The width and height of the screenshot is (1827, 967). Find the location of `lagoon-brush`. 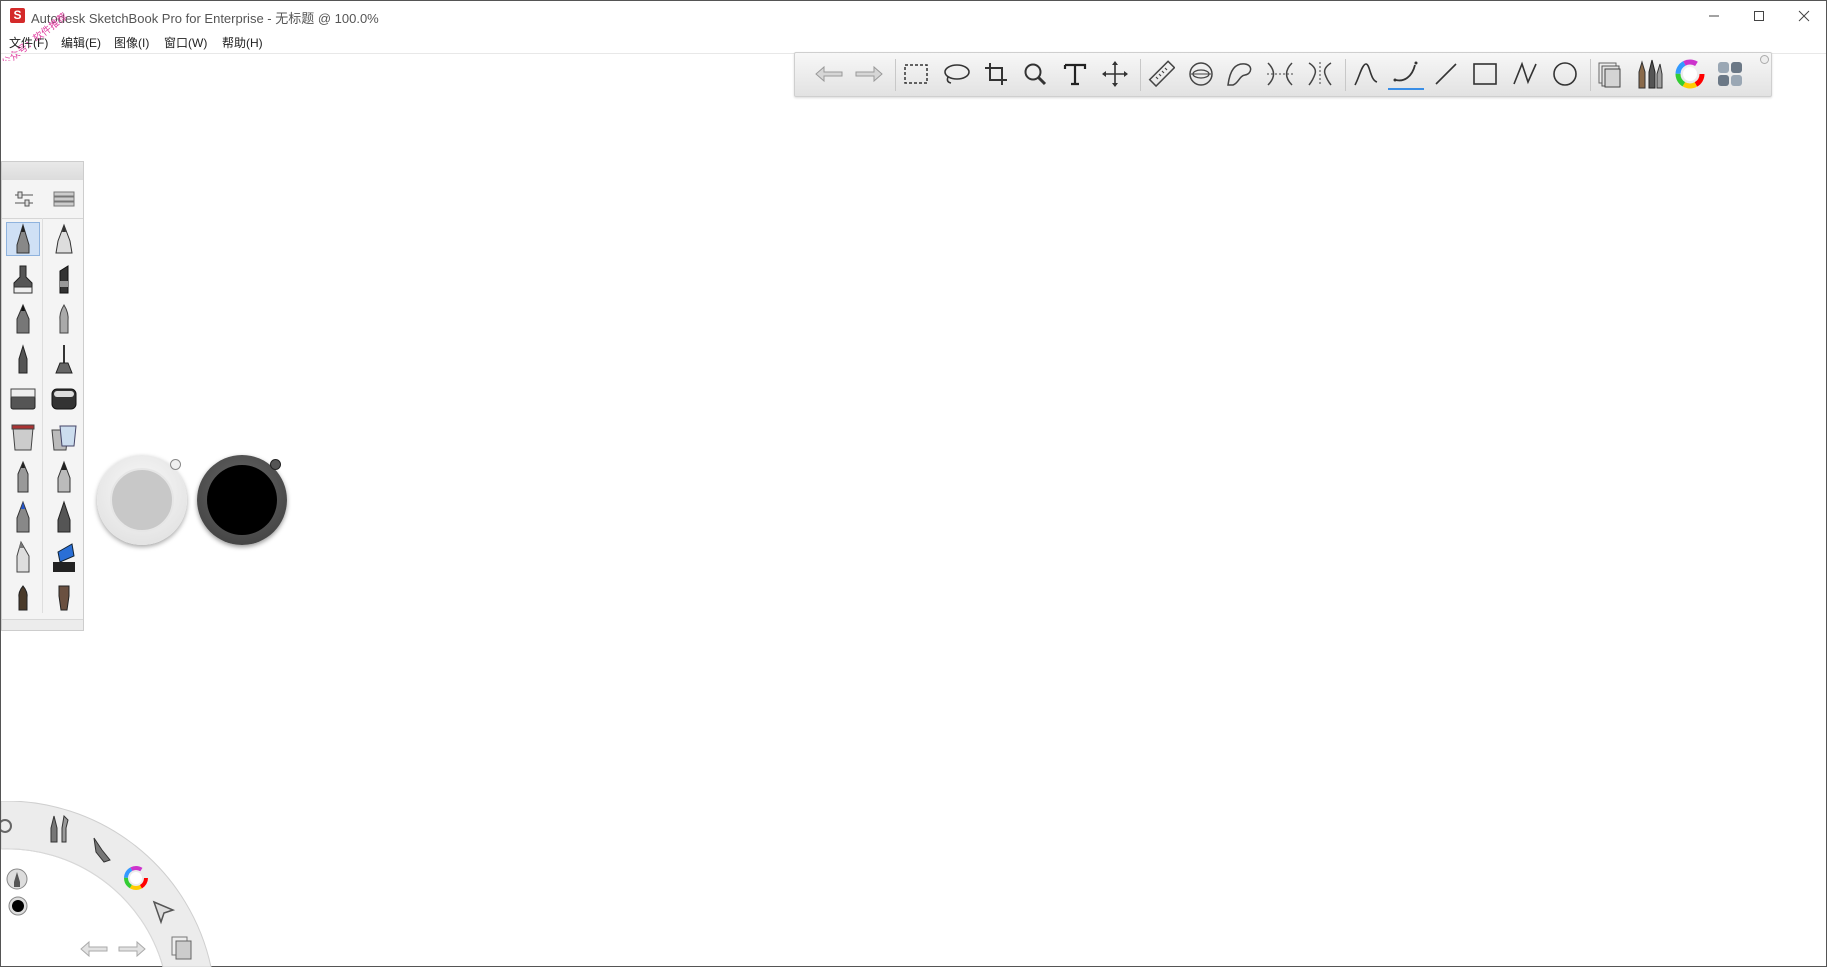

lagoon-brush is located at coordinates (102, 849).